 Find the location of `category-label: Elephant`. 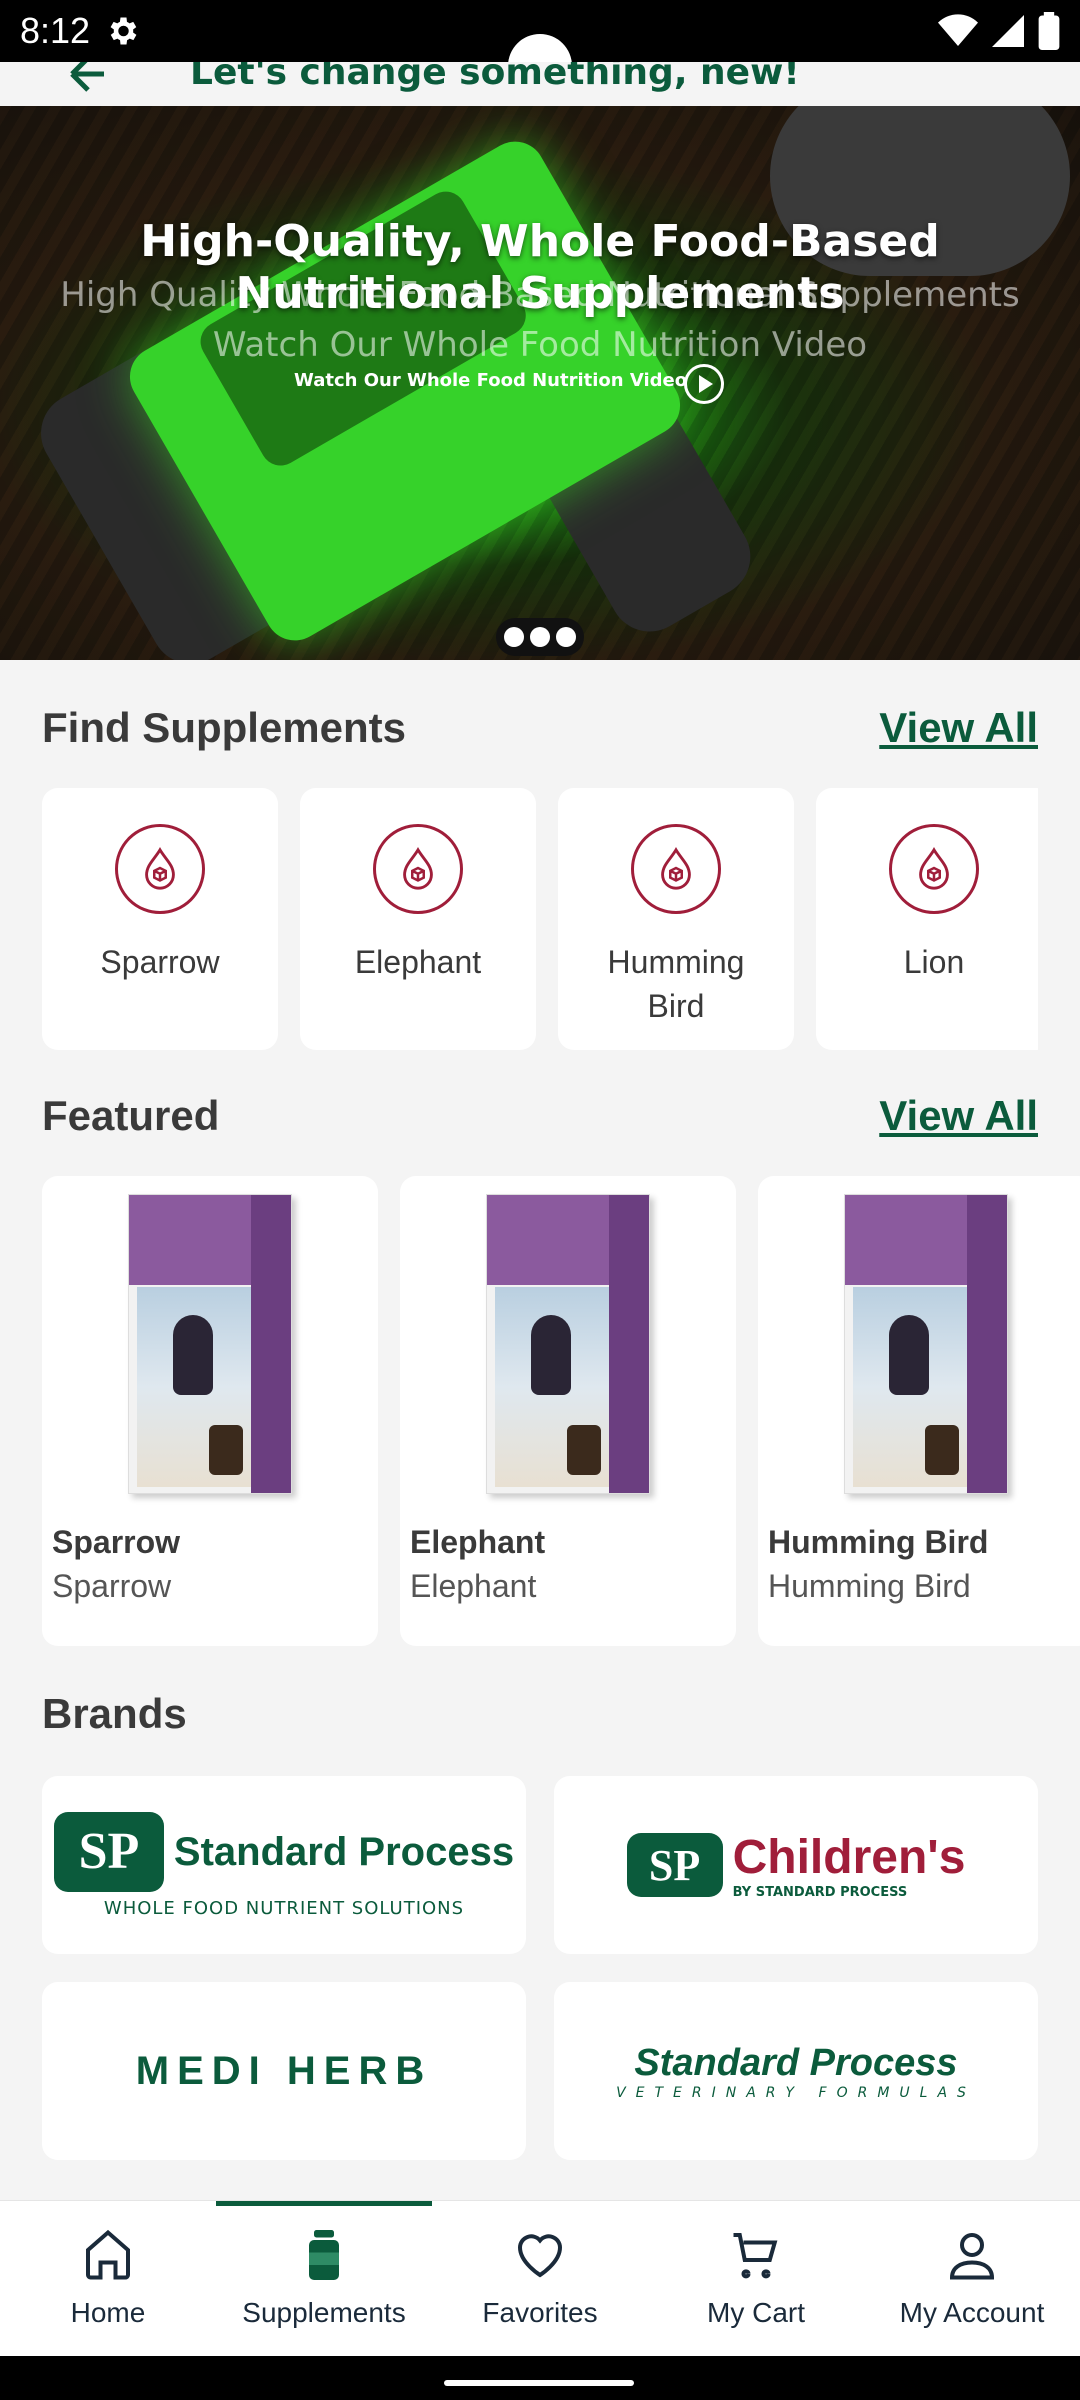

category-label: Elephant is located at coordinates (418, 962).